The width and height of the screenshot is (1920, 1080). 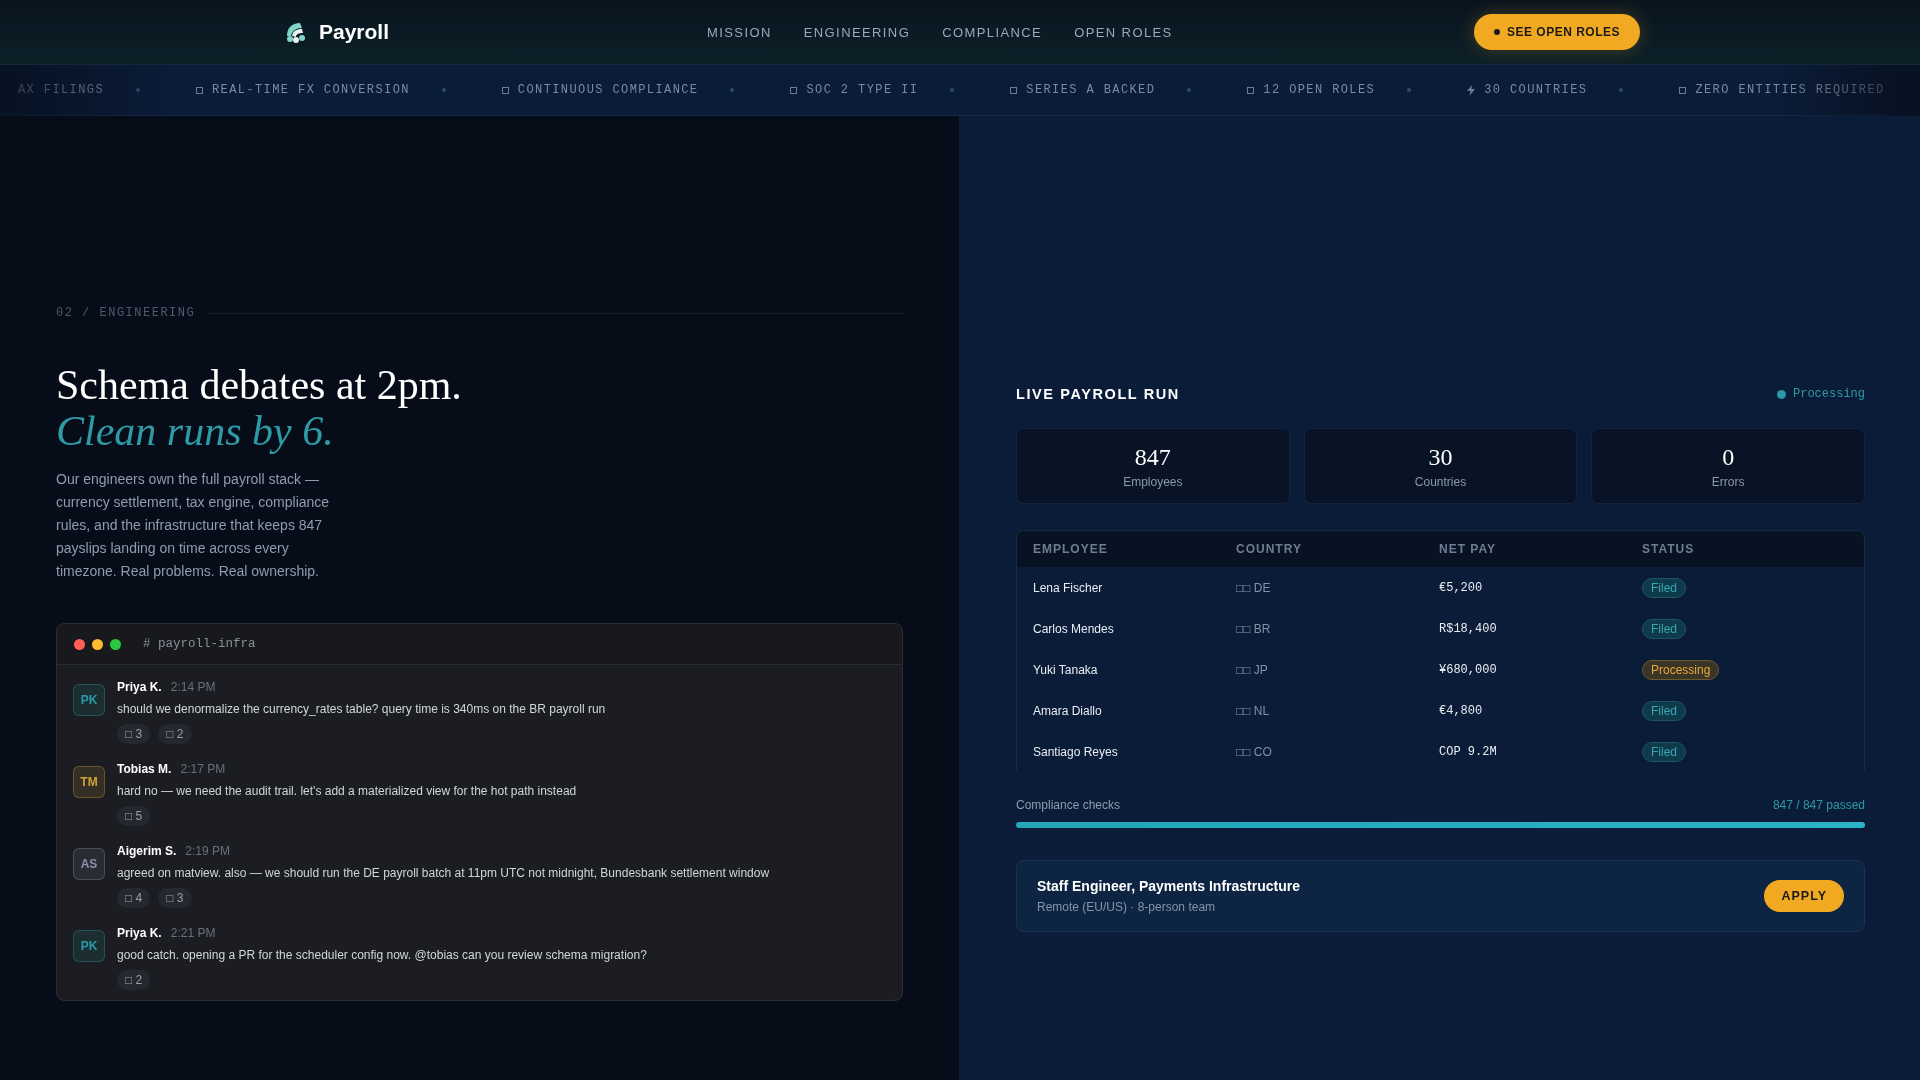 What do you see at coordinates (147, 851) in the screenshot?
I see `author-name: Aigerim S.` at bounding box center [147, 851].